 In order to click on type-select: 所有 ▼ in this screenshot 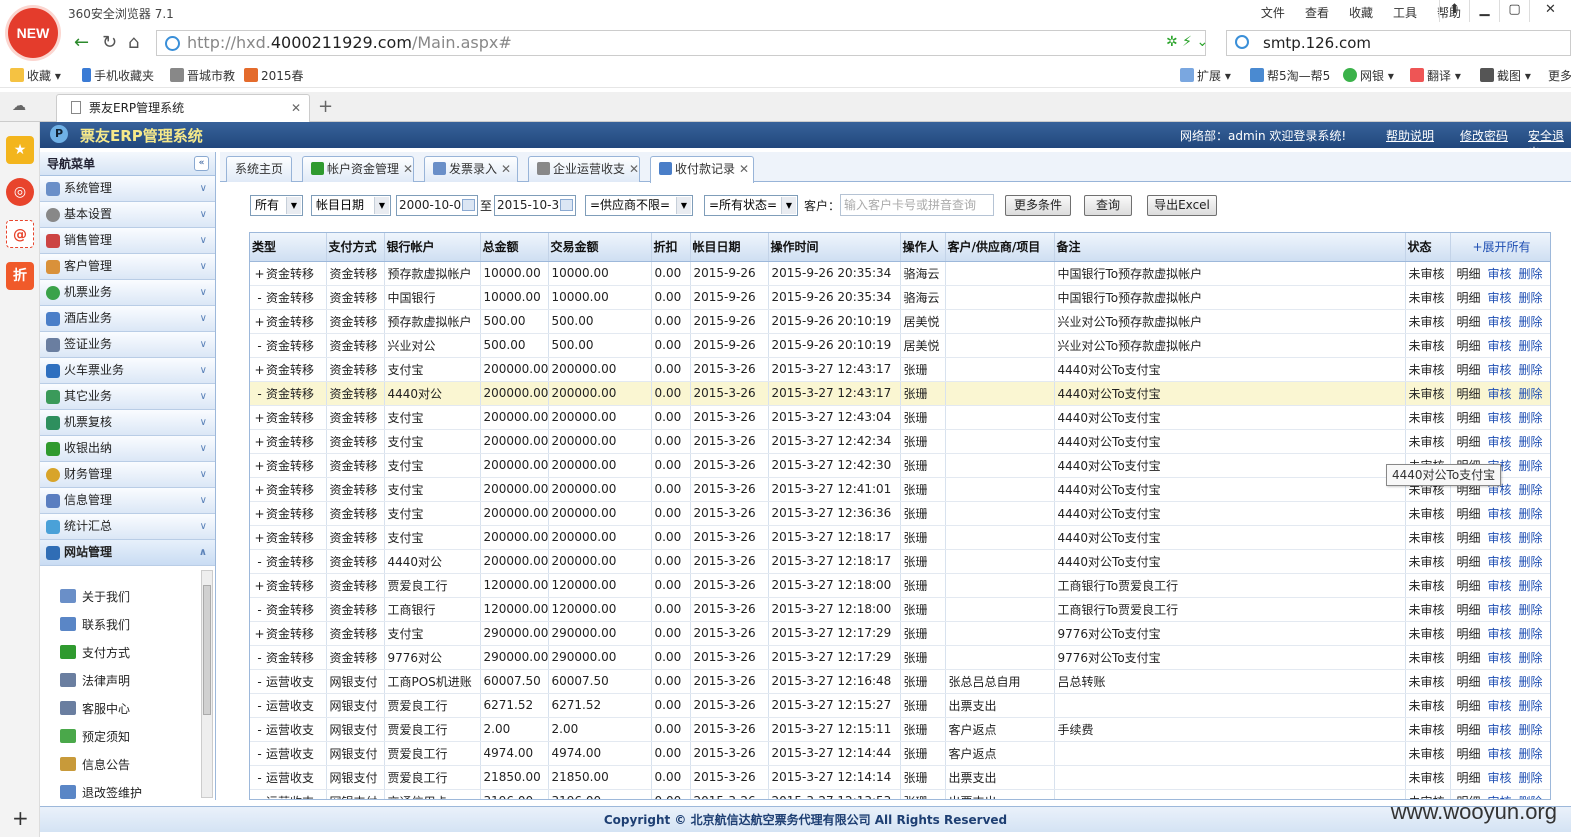, I will do `click(276, 205)`.